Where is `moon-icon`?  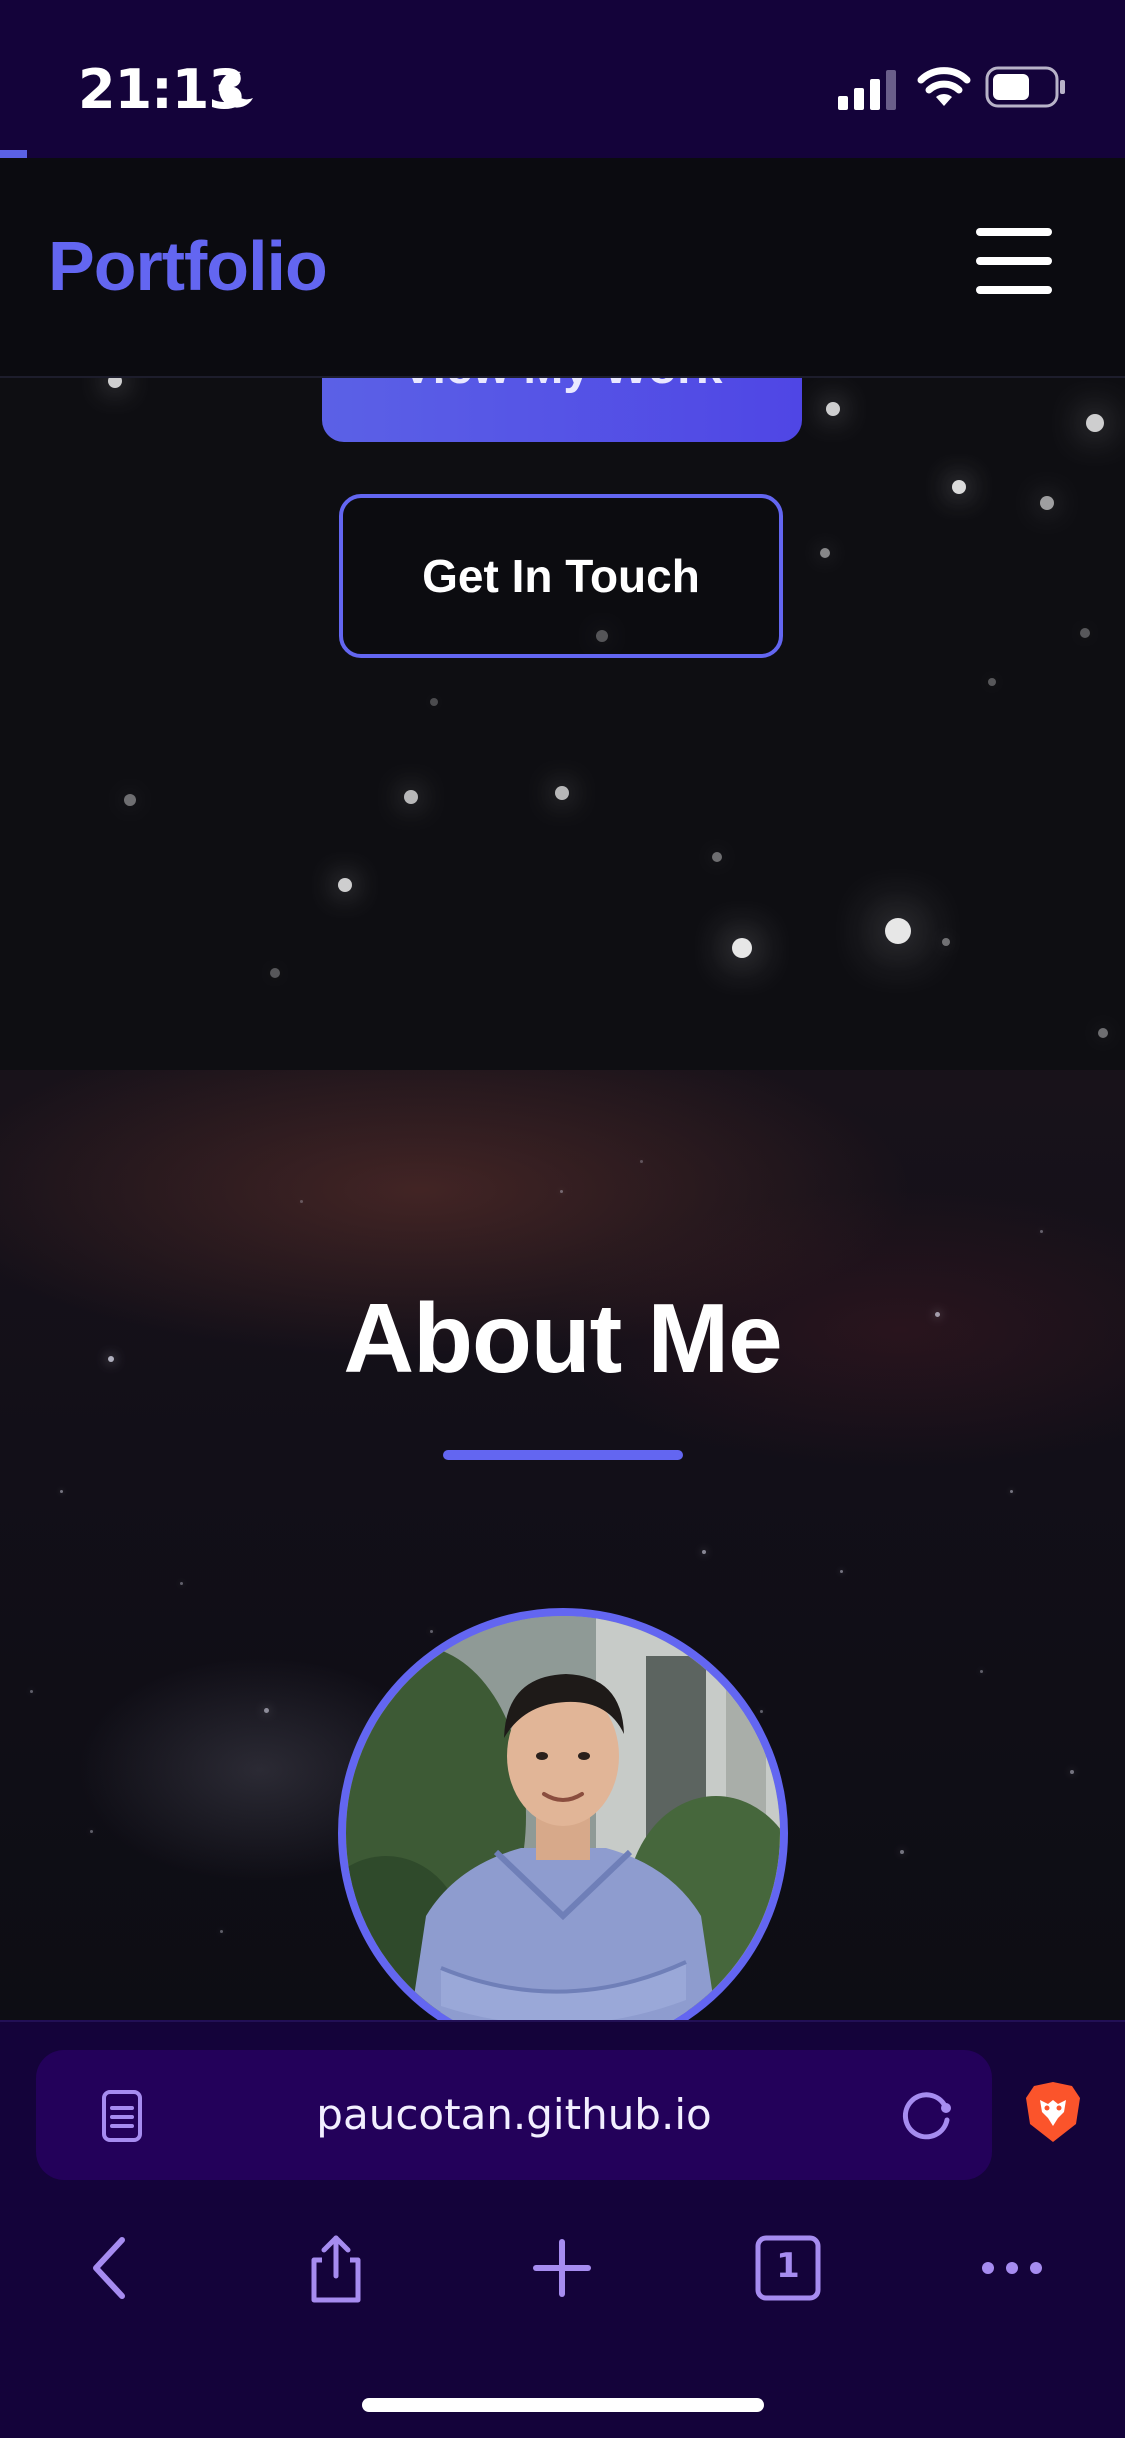
moon-icon is located at coordinates (236, 89).